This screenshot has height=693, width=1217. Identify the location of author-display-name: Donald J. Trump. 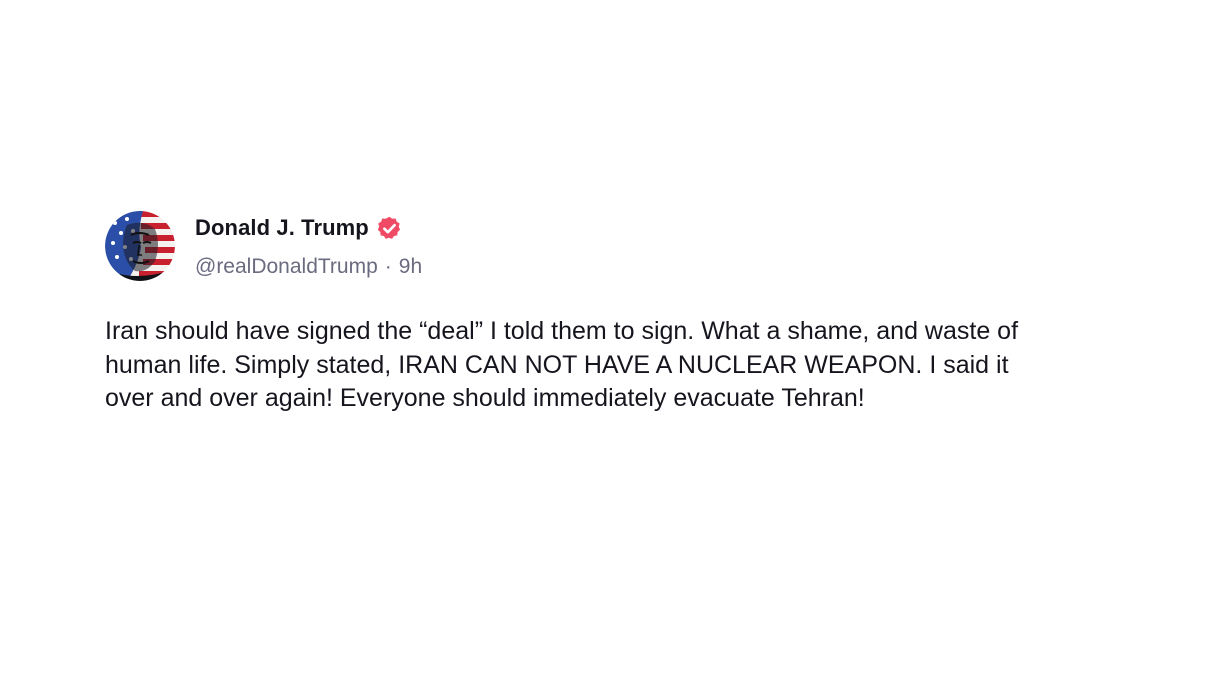
(282, 228).